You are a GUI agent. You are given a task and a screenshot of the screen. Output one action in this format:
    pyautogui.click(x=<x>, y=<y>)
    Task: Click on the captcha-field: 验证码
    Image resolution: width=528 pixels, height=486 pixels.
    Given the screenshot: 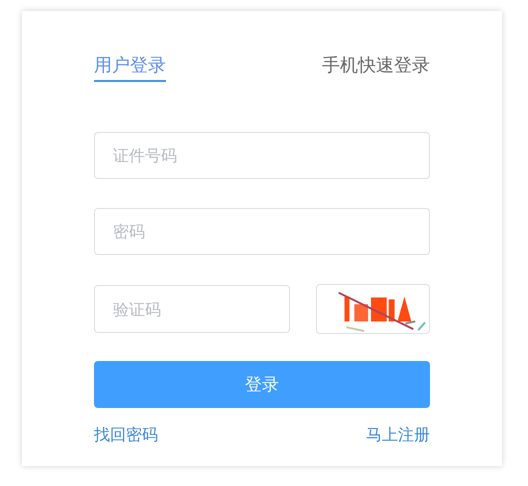 What is the action you would take?
    pyautogui.click(x=192, y=309)
    